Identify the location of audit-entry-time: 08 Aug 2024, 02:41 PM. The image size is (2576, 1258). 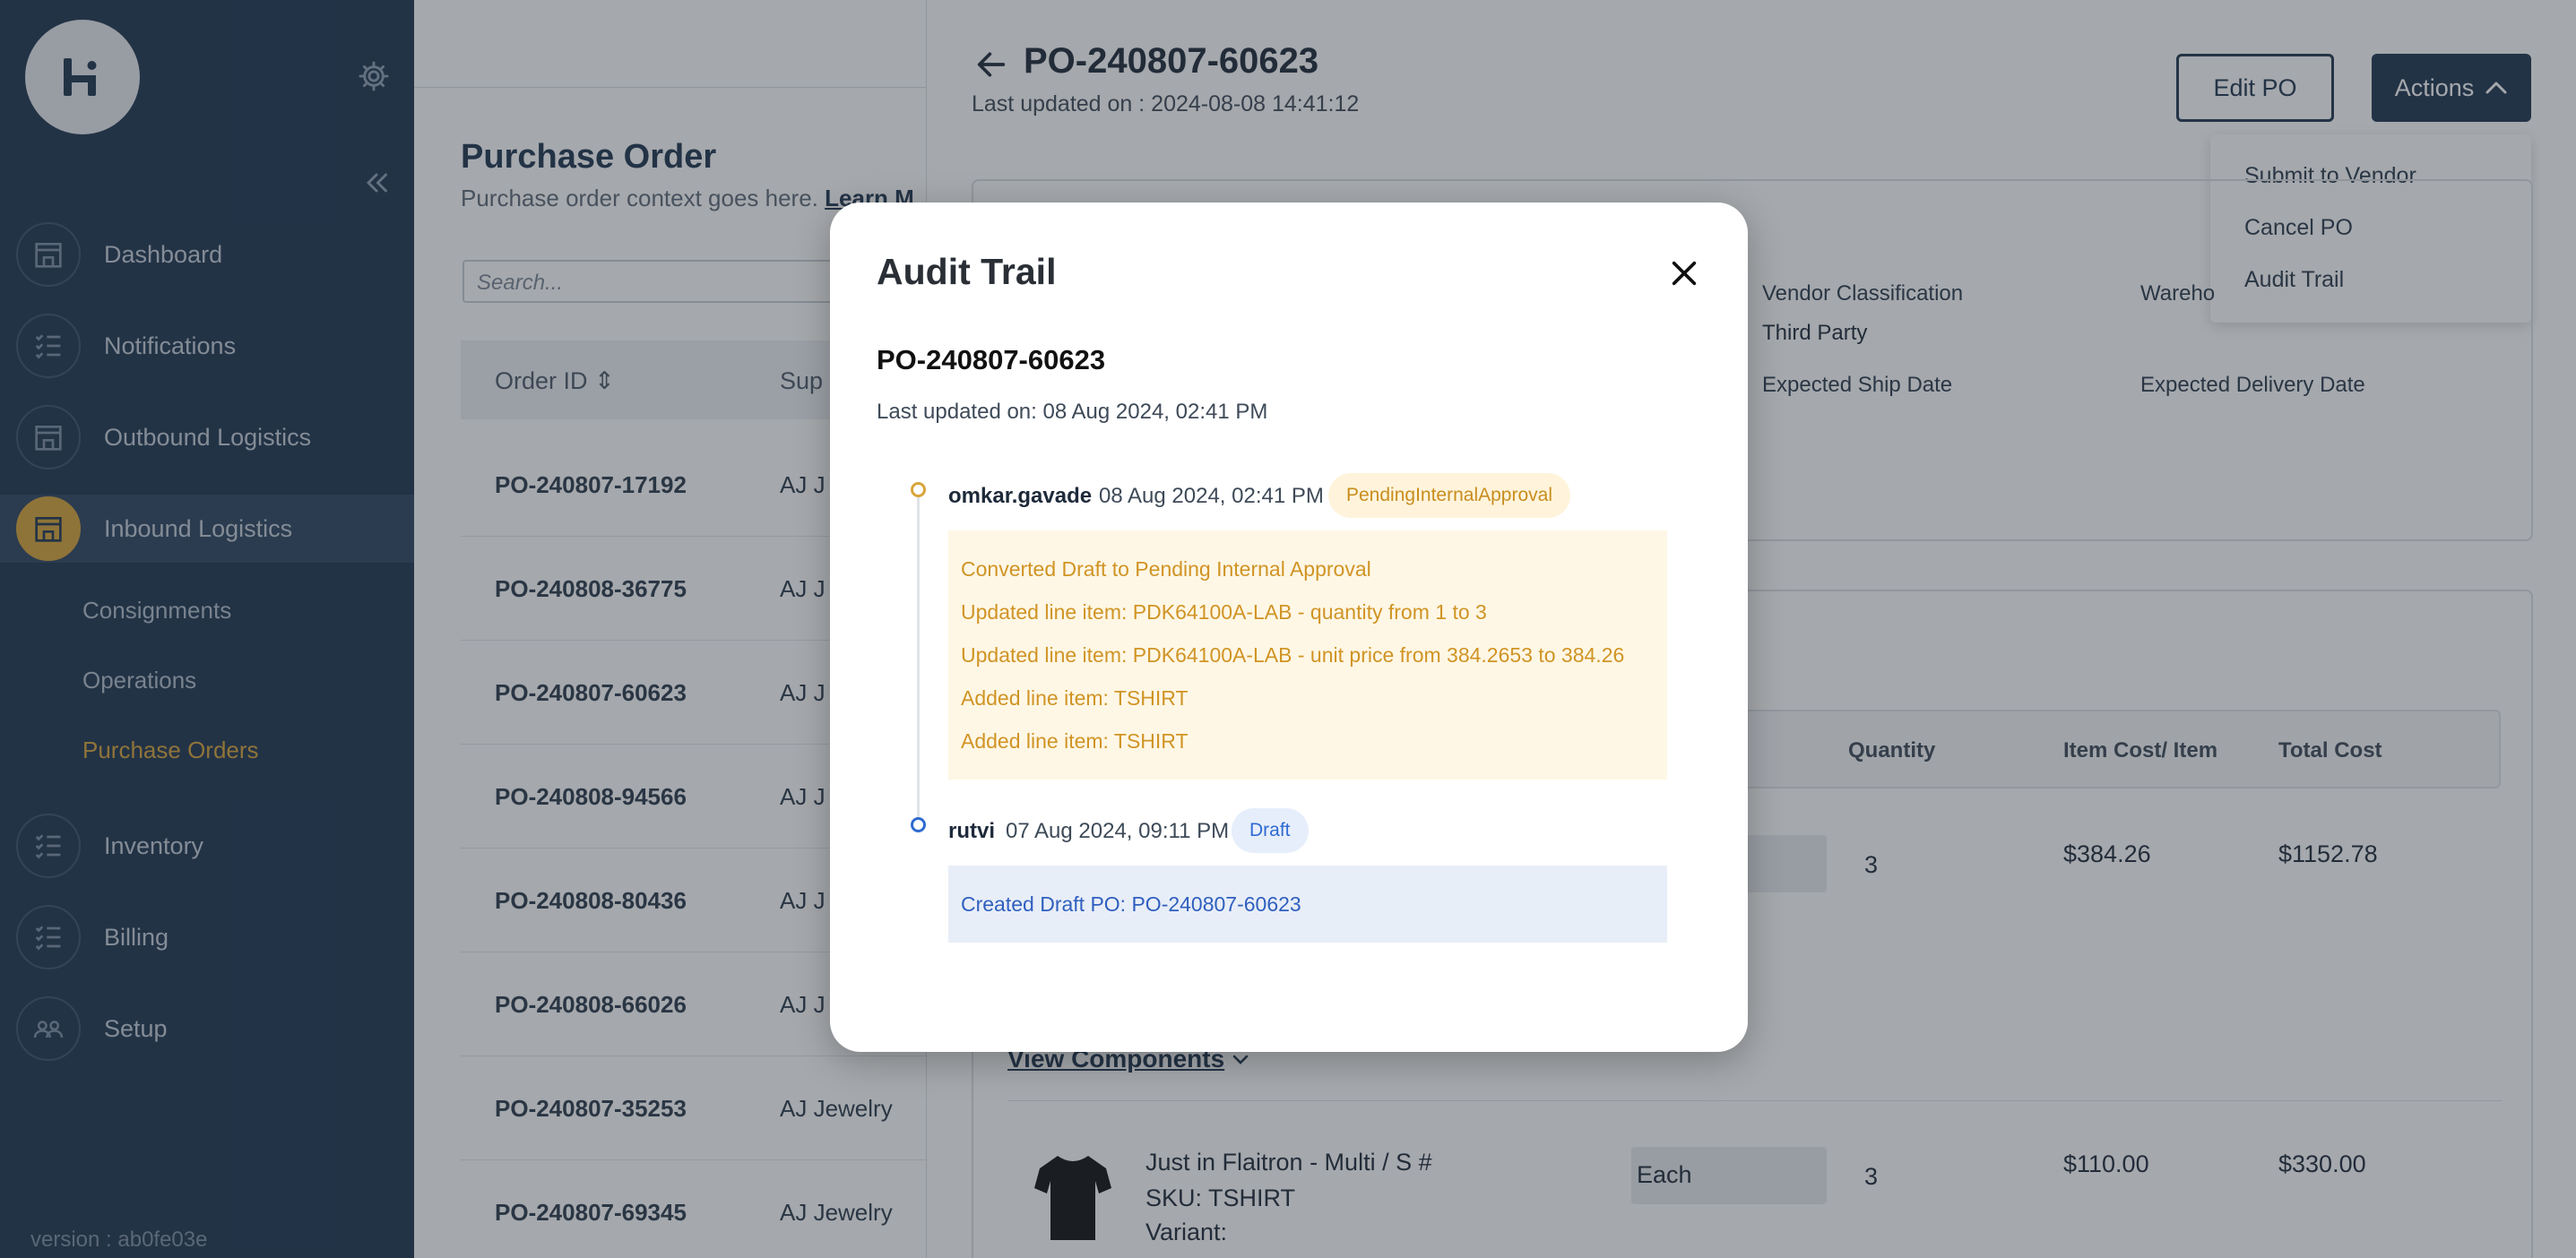
(1211, 496).